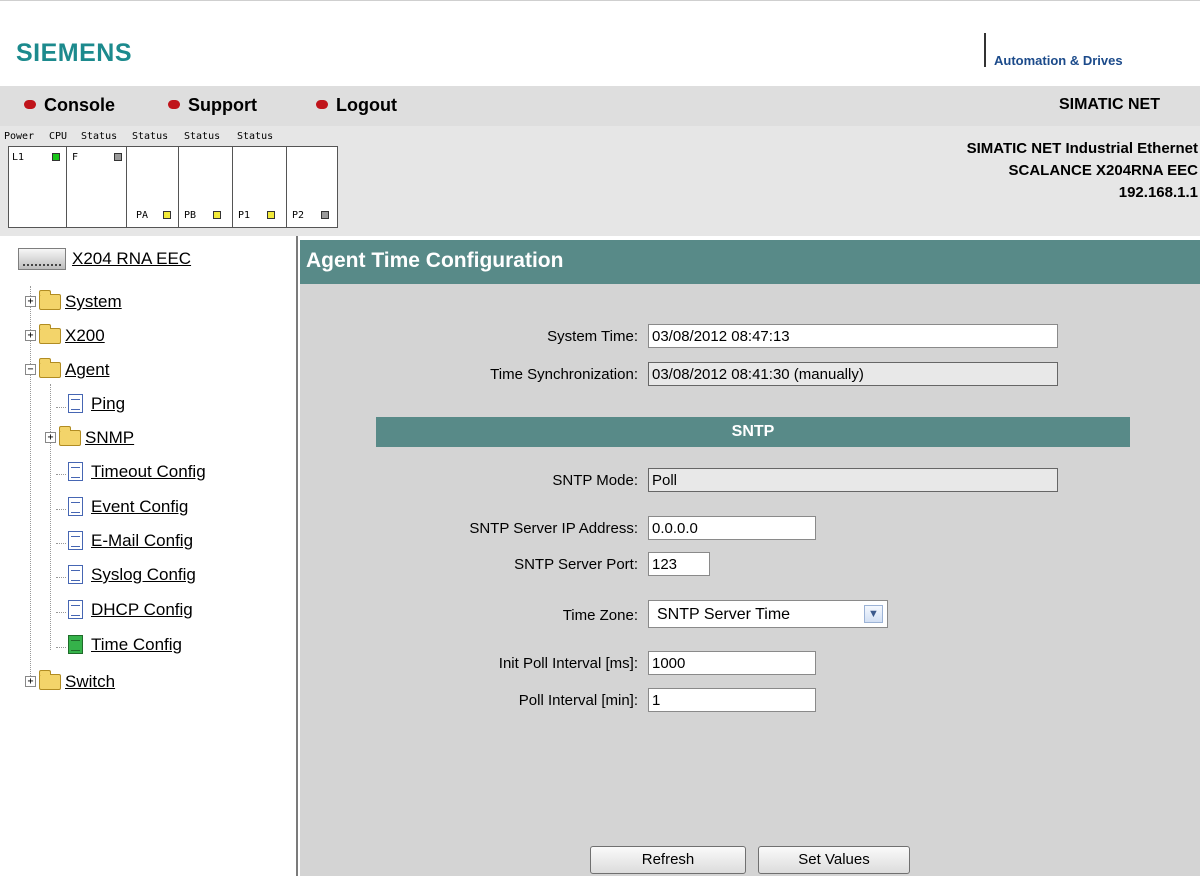 This screenshot has height=876, width=1200. What do you see at coordinates (30, 369) in the screenshot?
I see `collapse-icon: −` at bounding box center [30, 369].